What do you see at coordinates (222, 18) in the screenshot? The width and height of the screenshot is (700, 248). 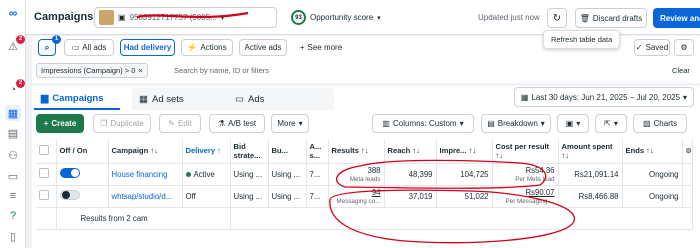 I see `chevron-down-icon: ▾` at bounding box center [222, 18].